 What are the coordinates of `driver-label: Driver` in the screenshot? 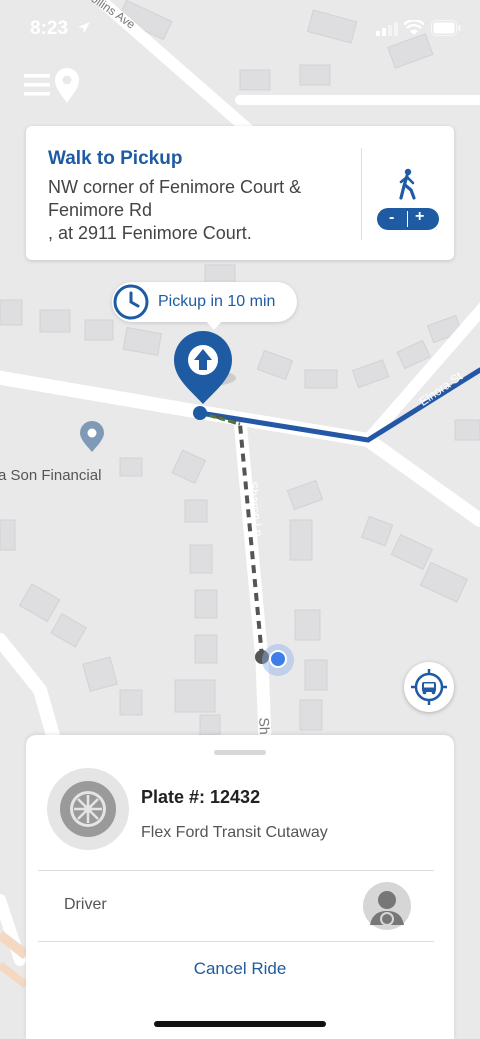 It's located at (85, 904).